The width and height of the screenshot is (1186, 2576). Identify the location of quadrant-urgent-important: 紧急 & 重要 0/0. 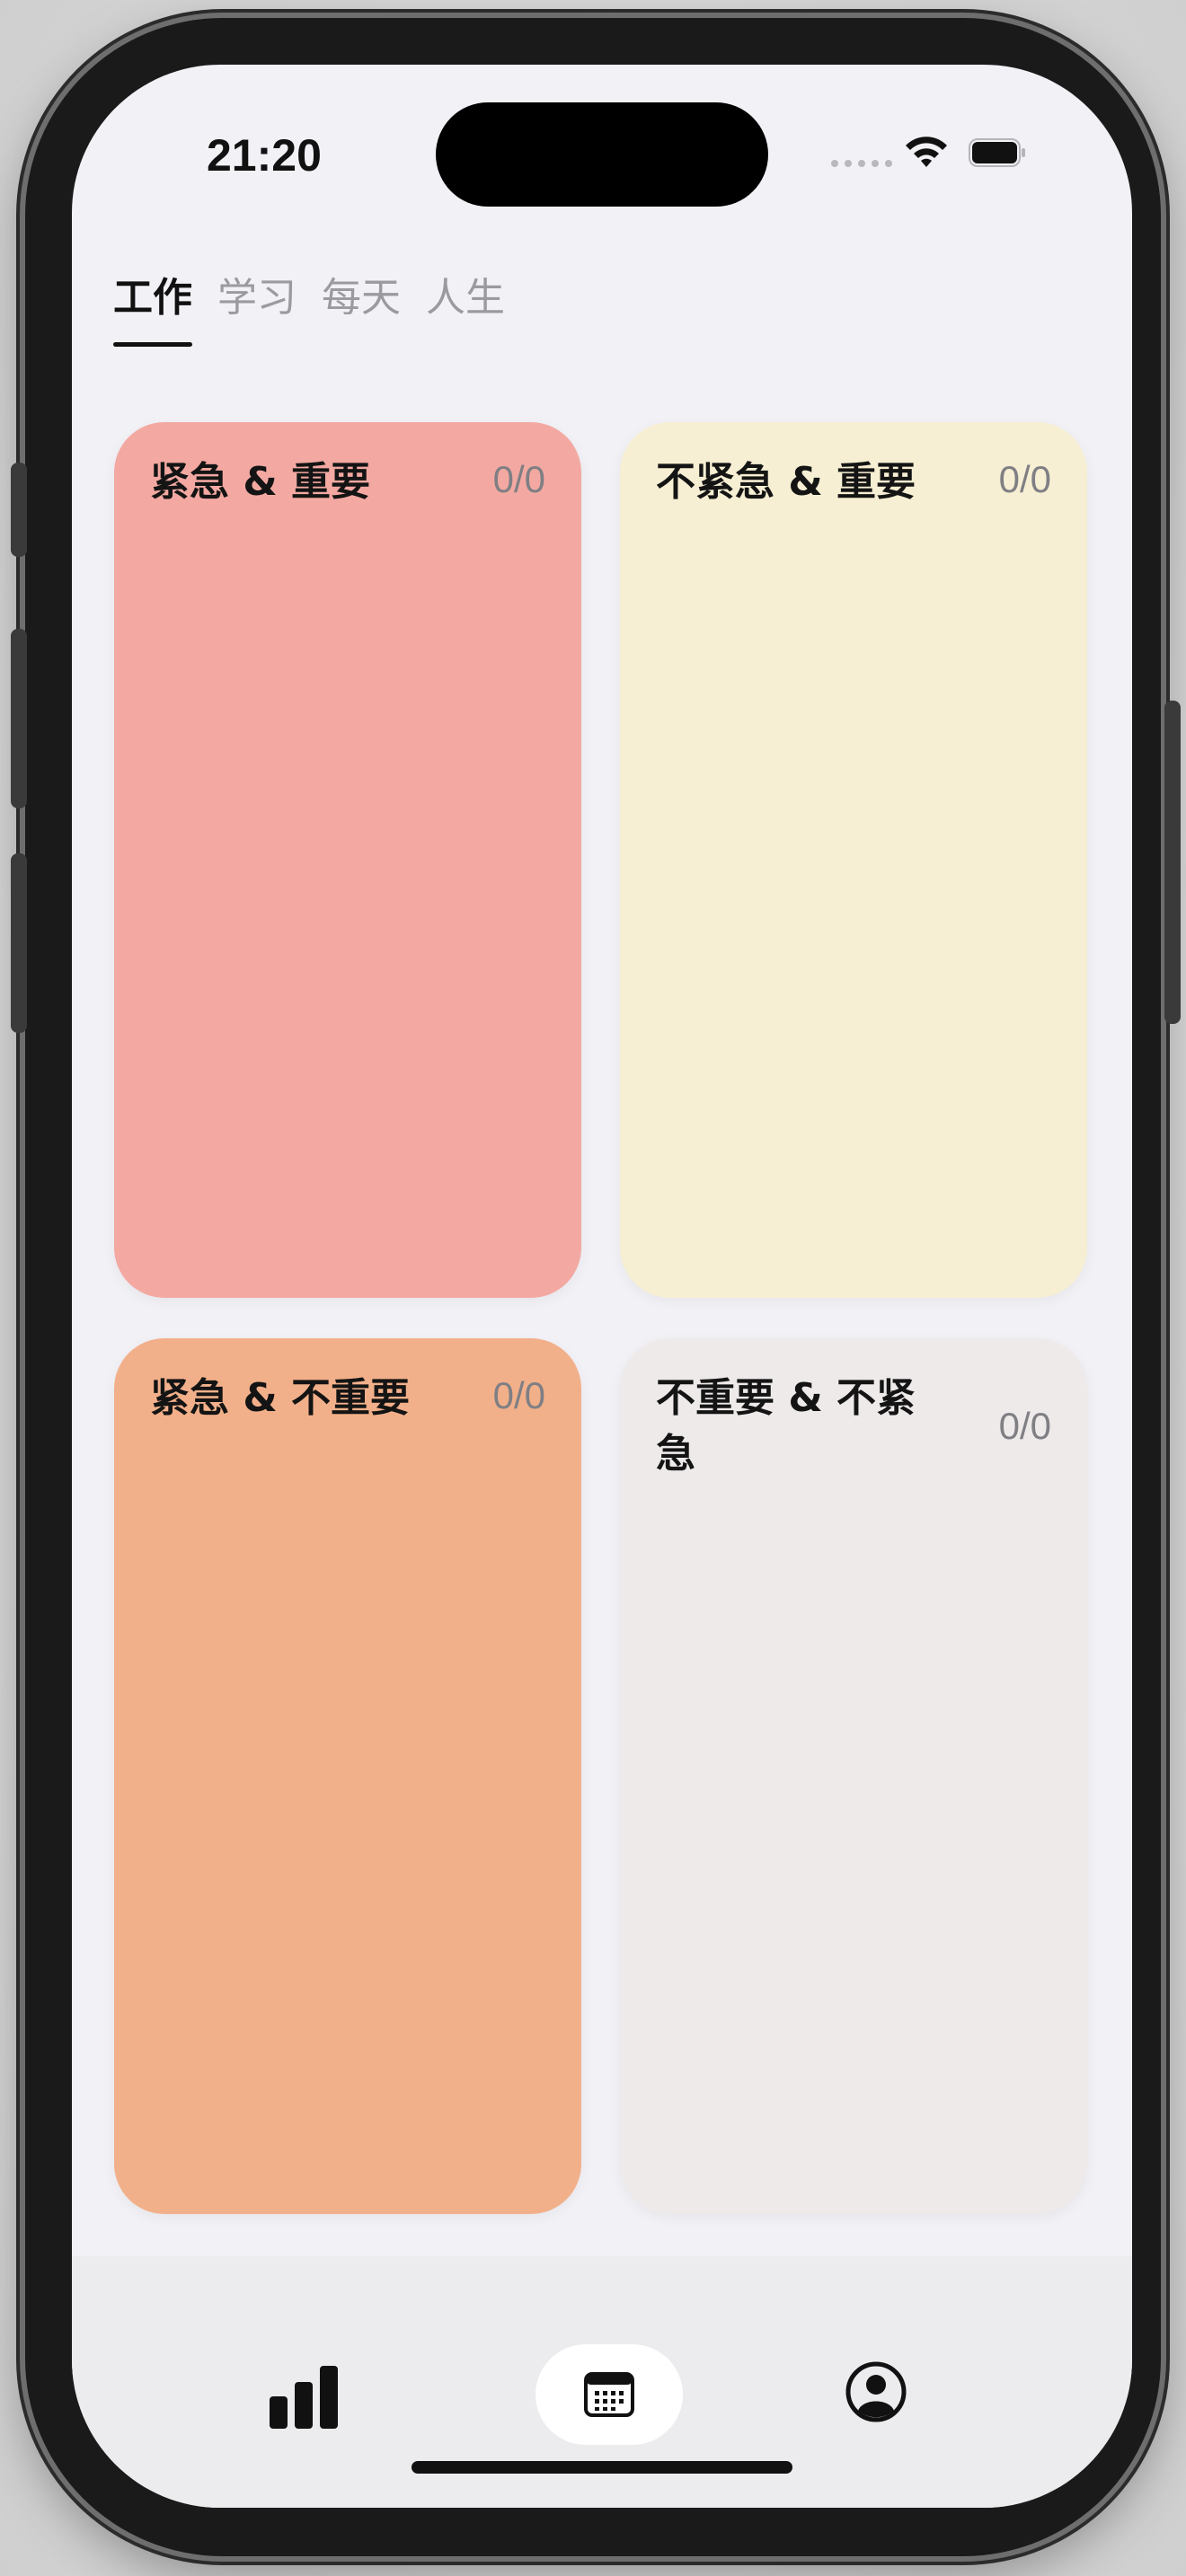
(347, 860).